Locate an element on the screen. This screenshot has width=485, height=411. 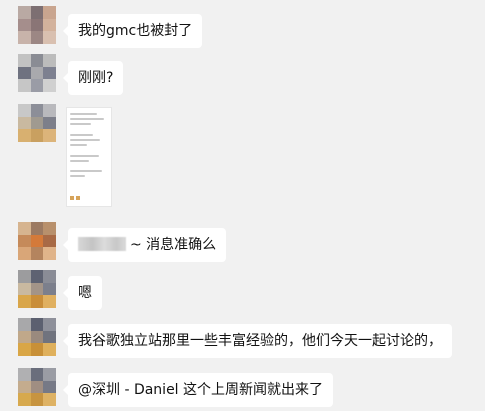
message-text: @深圳 - Daniel 这个上周新闻就出来了 is located at coordinates (201, 390).